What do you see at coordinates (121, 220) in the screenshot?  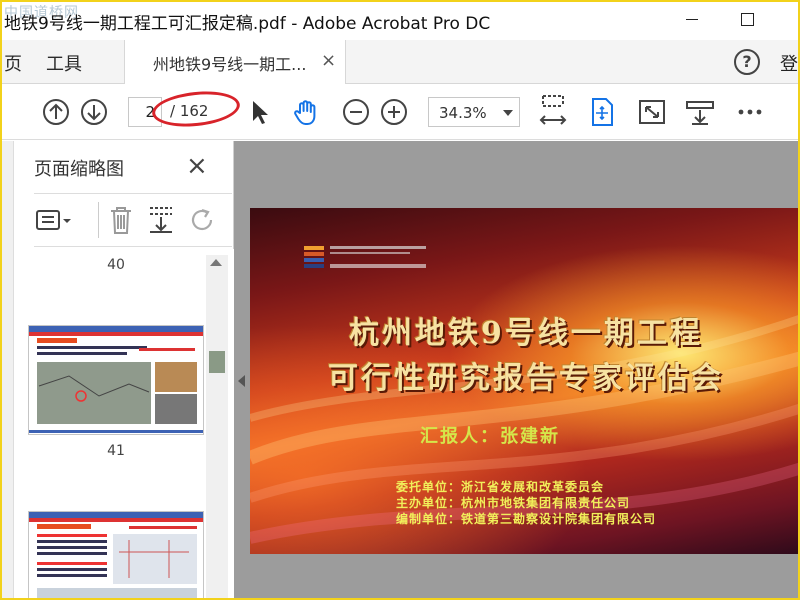 I see `delete-page-icon` at bounding box center [121, 220].